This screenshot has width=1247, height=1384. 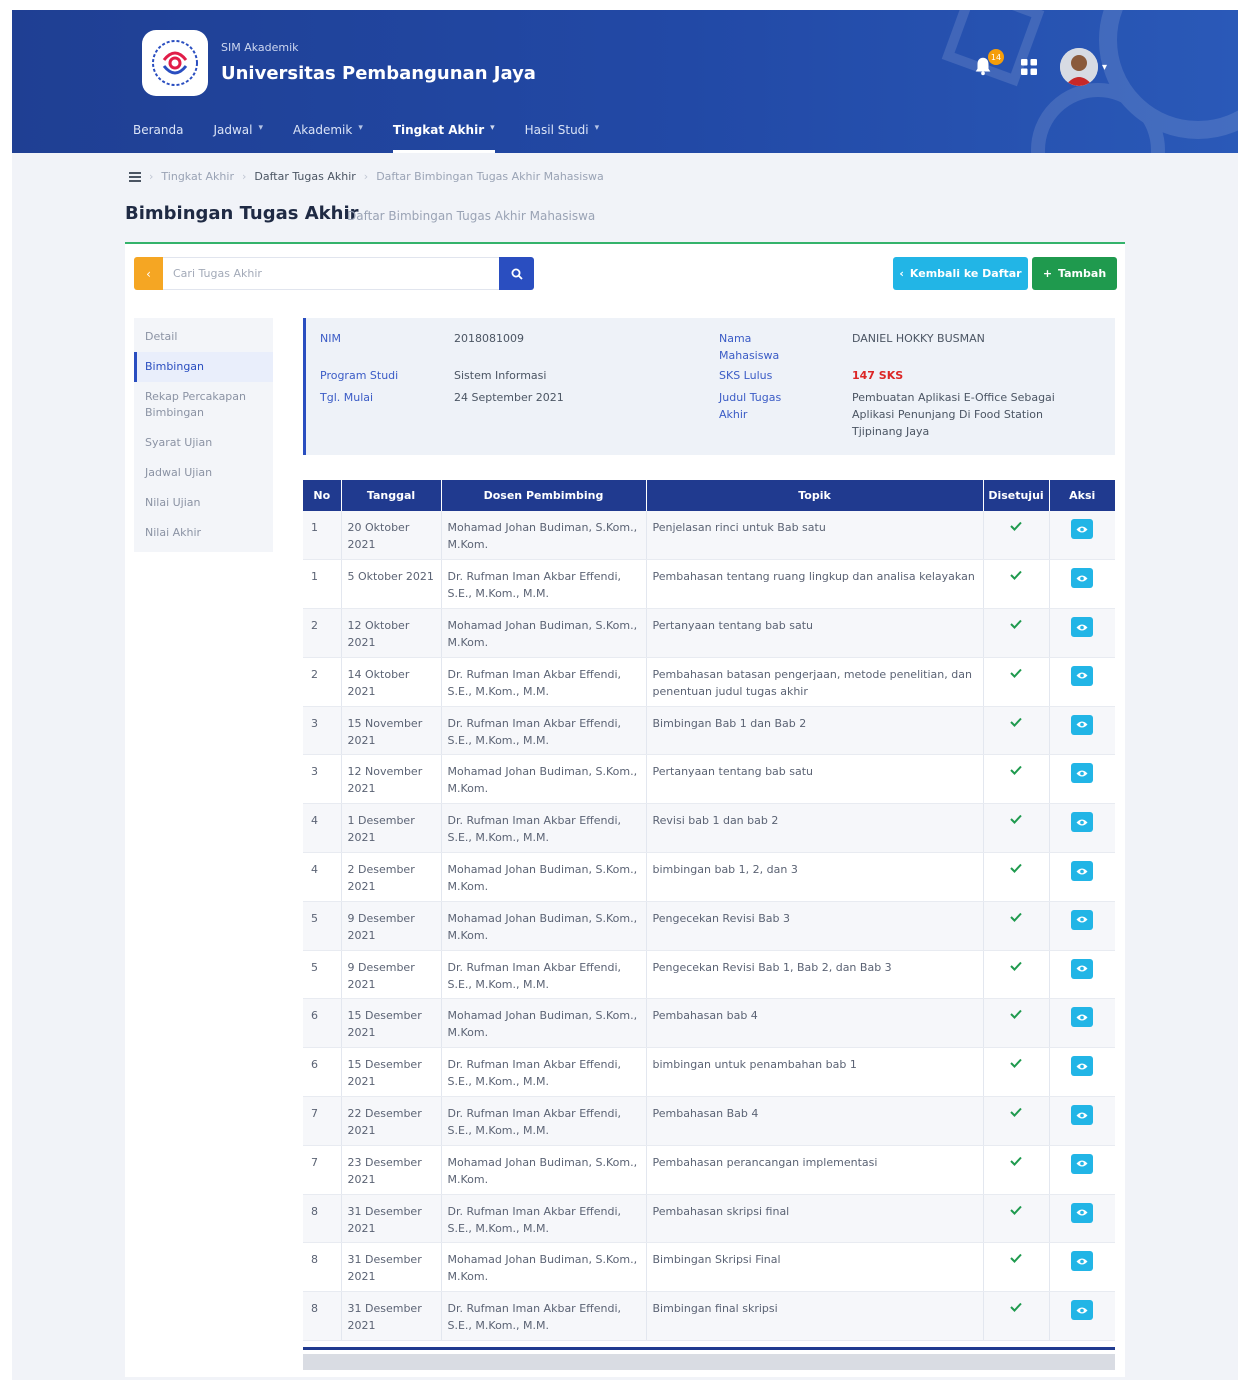 What do you see at coordinates (378, 73) in the screenshot?
I see `brand-title: Universitas Pembangunan Jaya` at bounding box center [378, 73].